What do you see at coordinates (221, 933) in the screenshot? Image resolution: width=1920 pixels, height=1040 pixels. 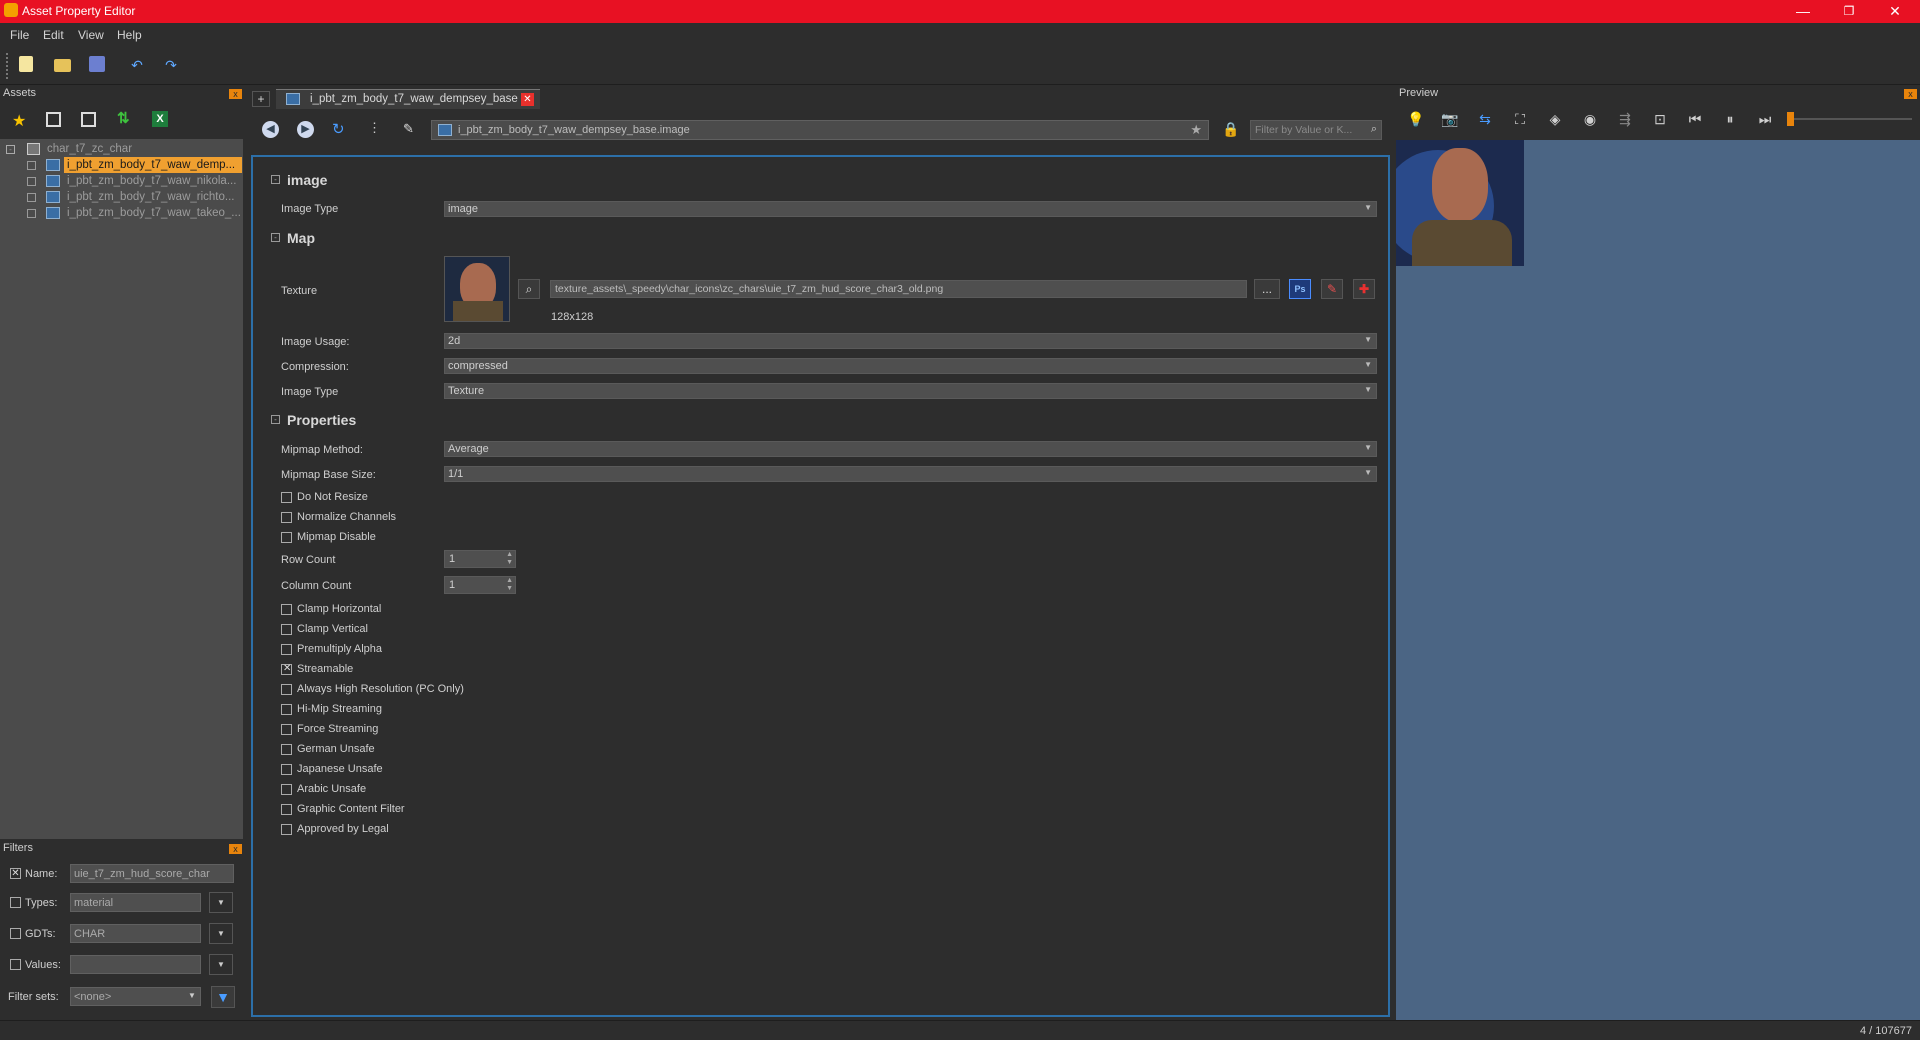 I see `filter-gdts-dropdown: ▼` at bounding box center [221, 933].